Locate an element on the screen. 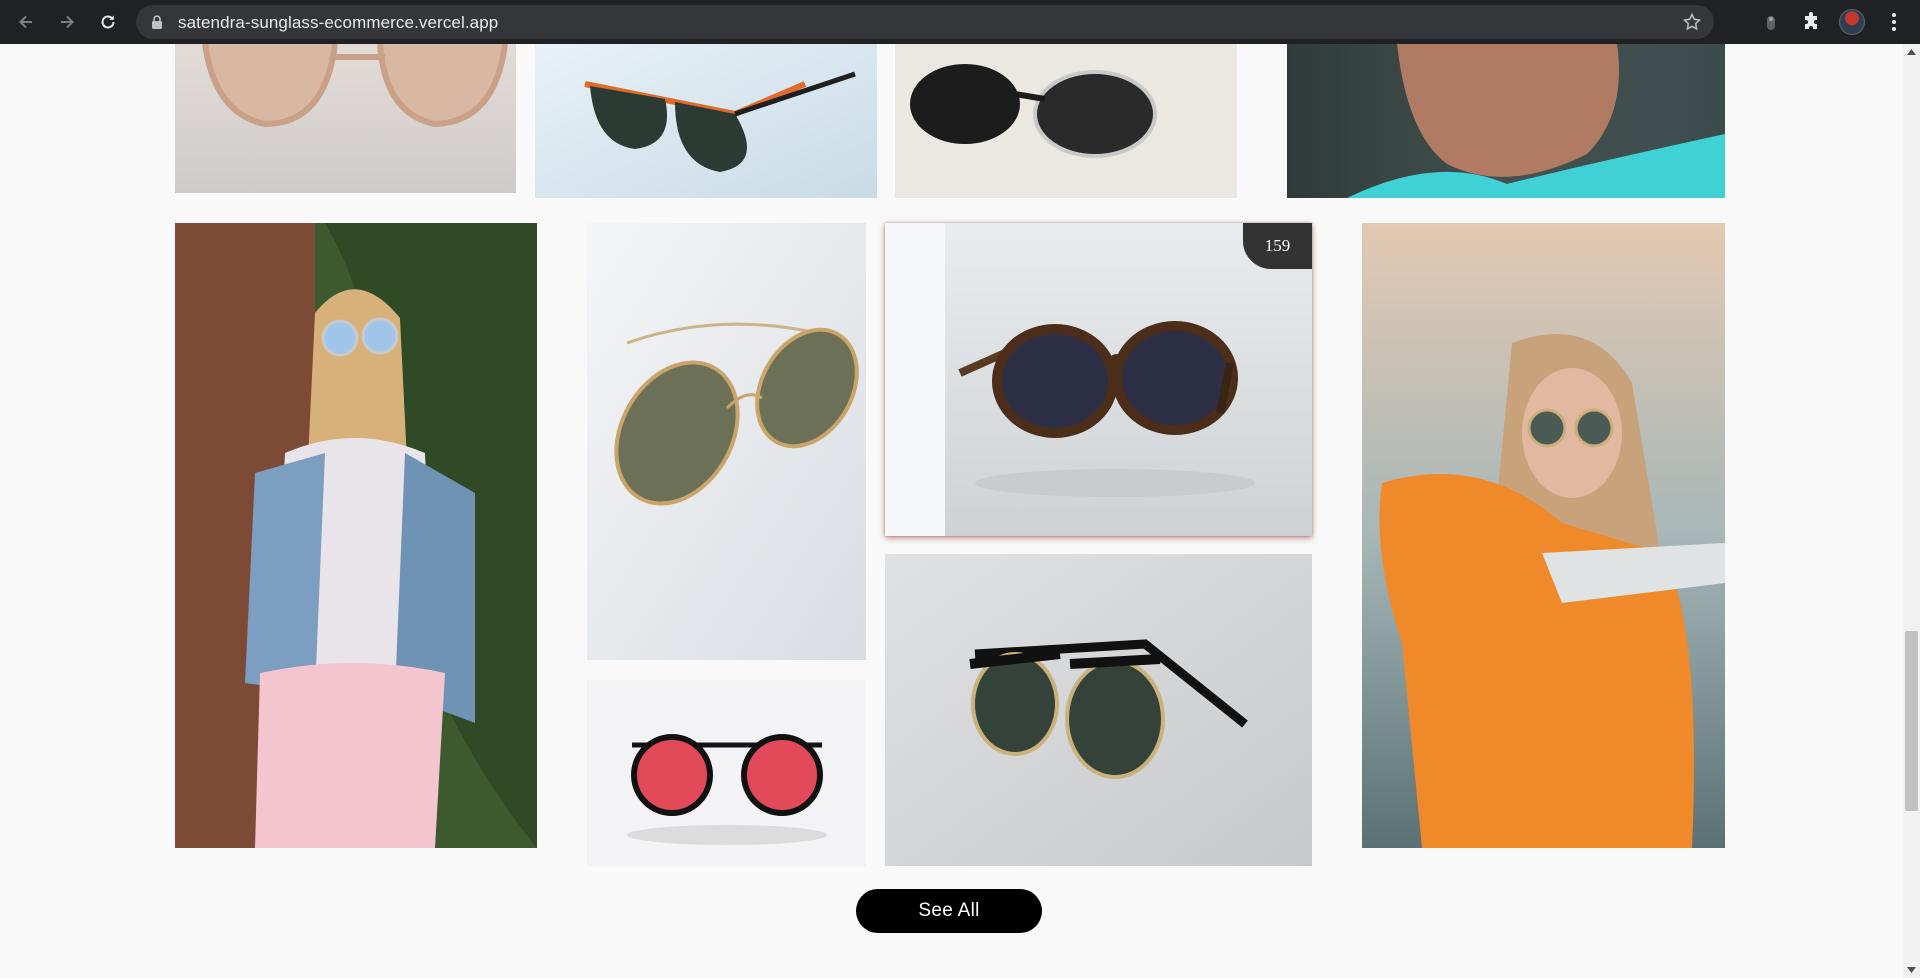 This screenshot has width=1920, height=978. reload-icon is located at coordinates (108, 22).